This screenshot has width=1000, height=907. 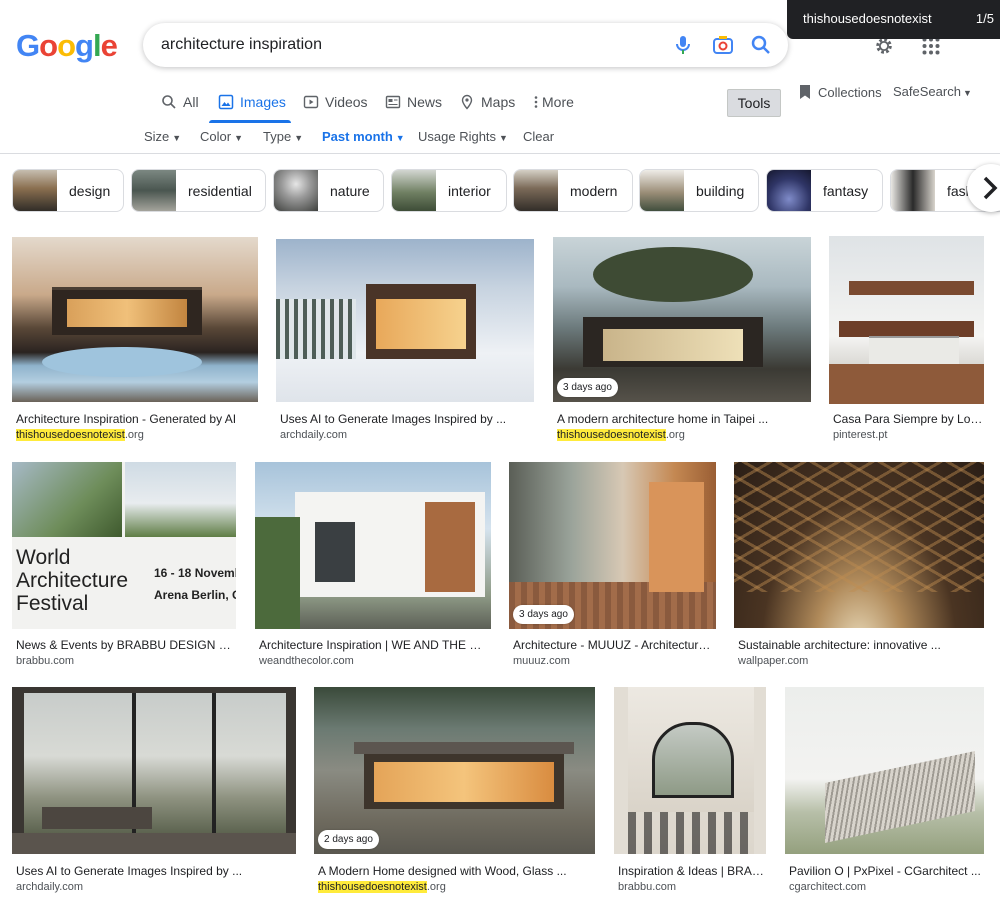 What do you see at coordinates (162, 136) in the screenshot?
I see `filter-size: Size ▼` at bounding box center [162, 136].